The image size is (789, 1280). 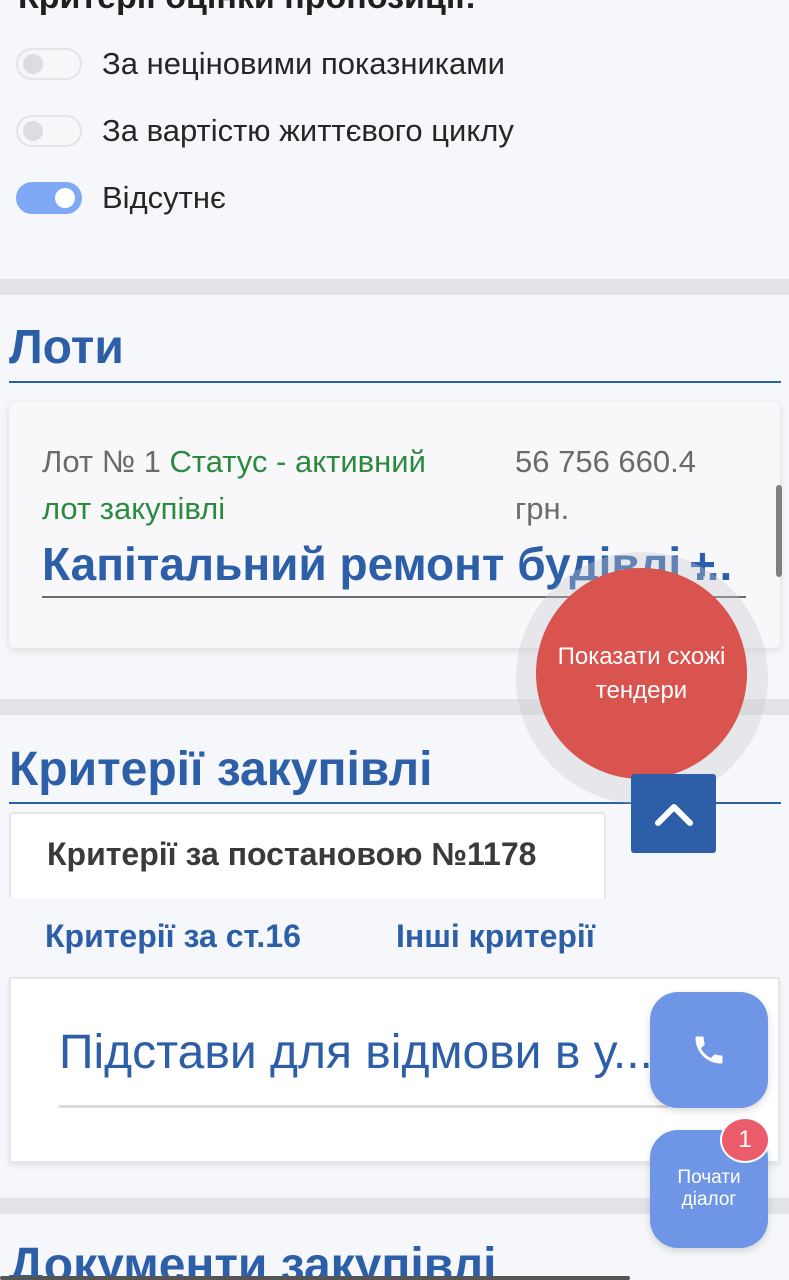 I want to click on section-divider, so click(x=394, y=287).